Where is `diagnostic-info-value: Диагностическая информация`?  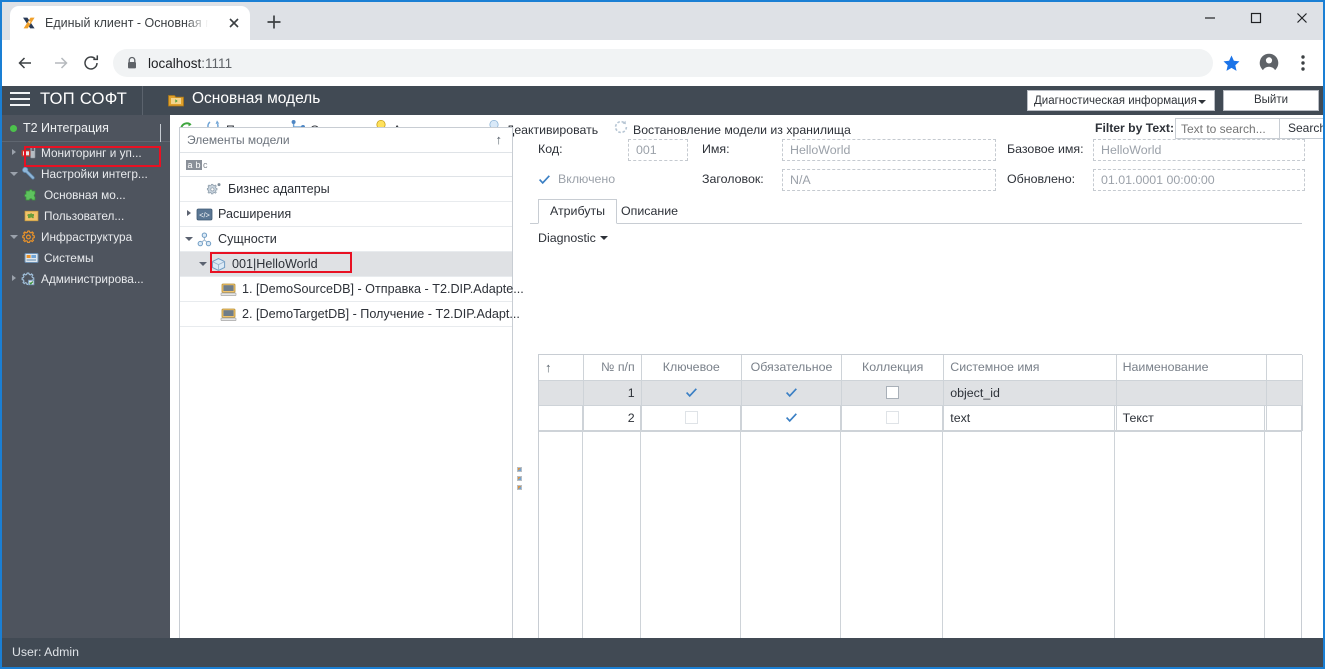 diagnostic-info-value: Диагностическая информация is located at coordinates (1115, 100).